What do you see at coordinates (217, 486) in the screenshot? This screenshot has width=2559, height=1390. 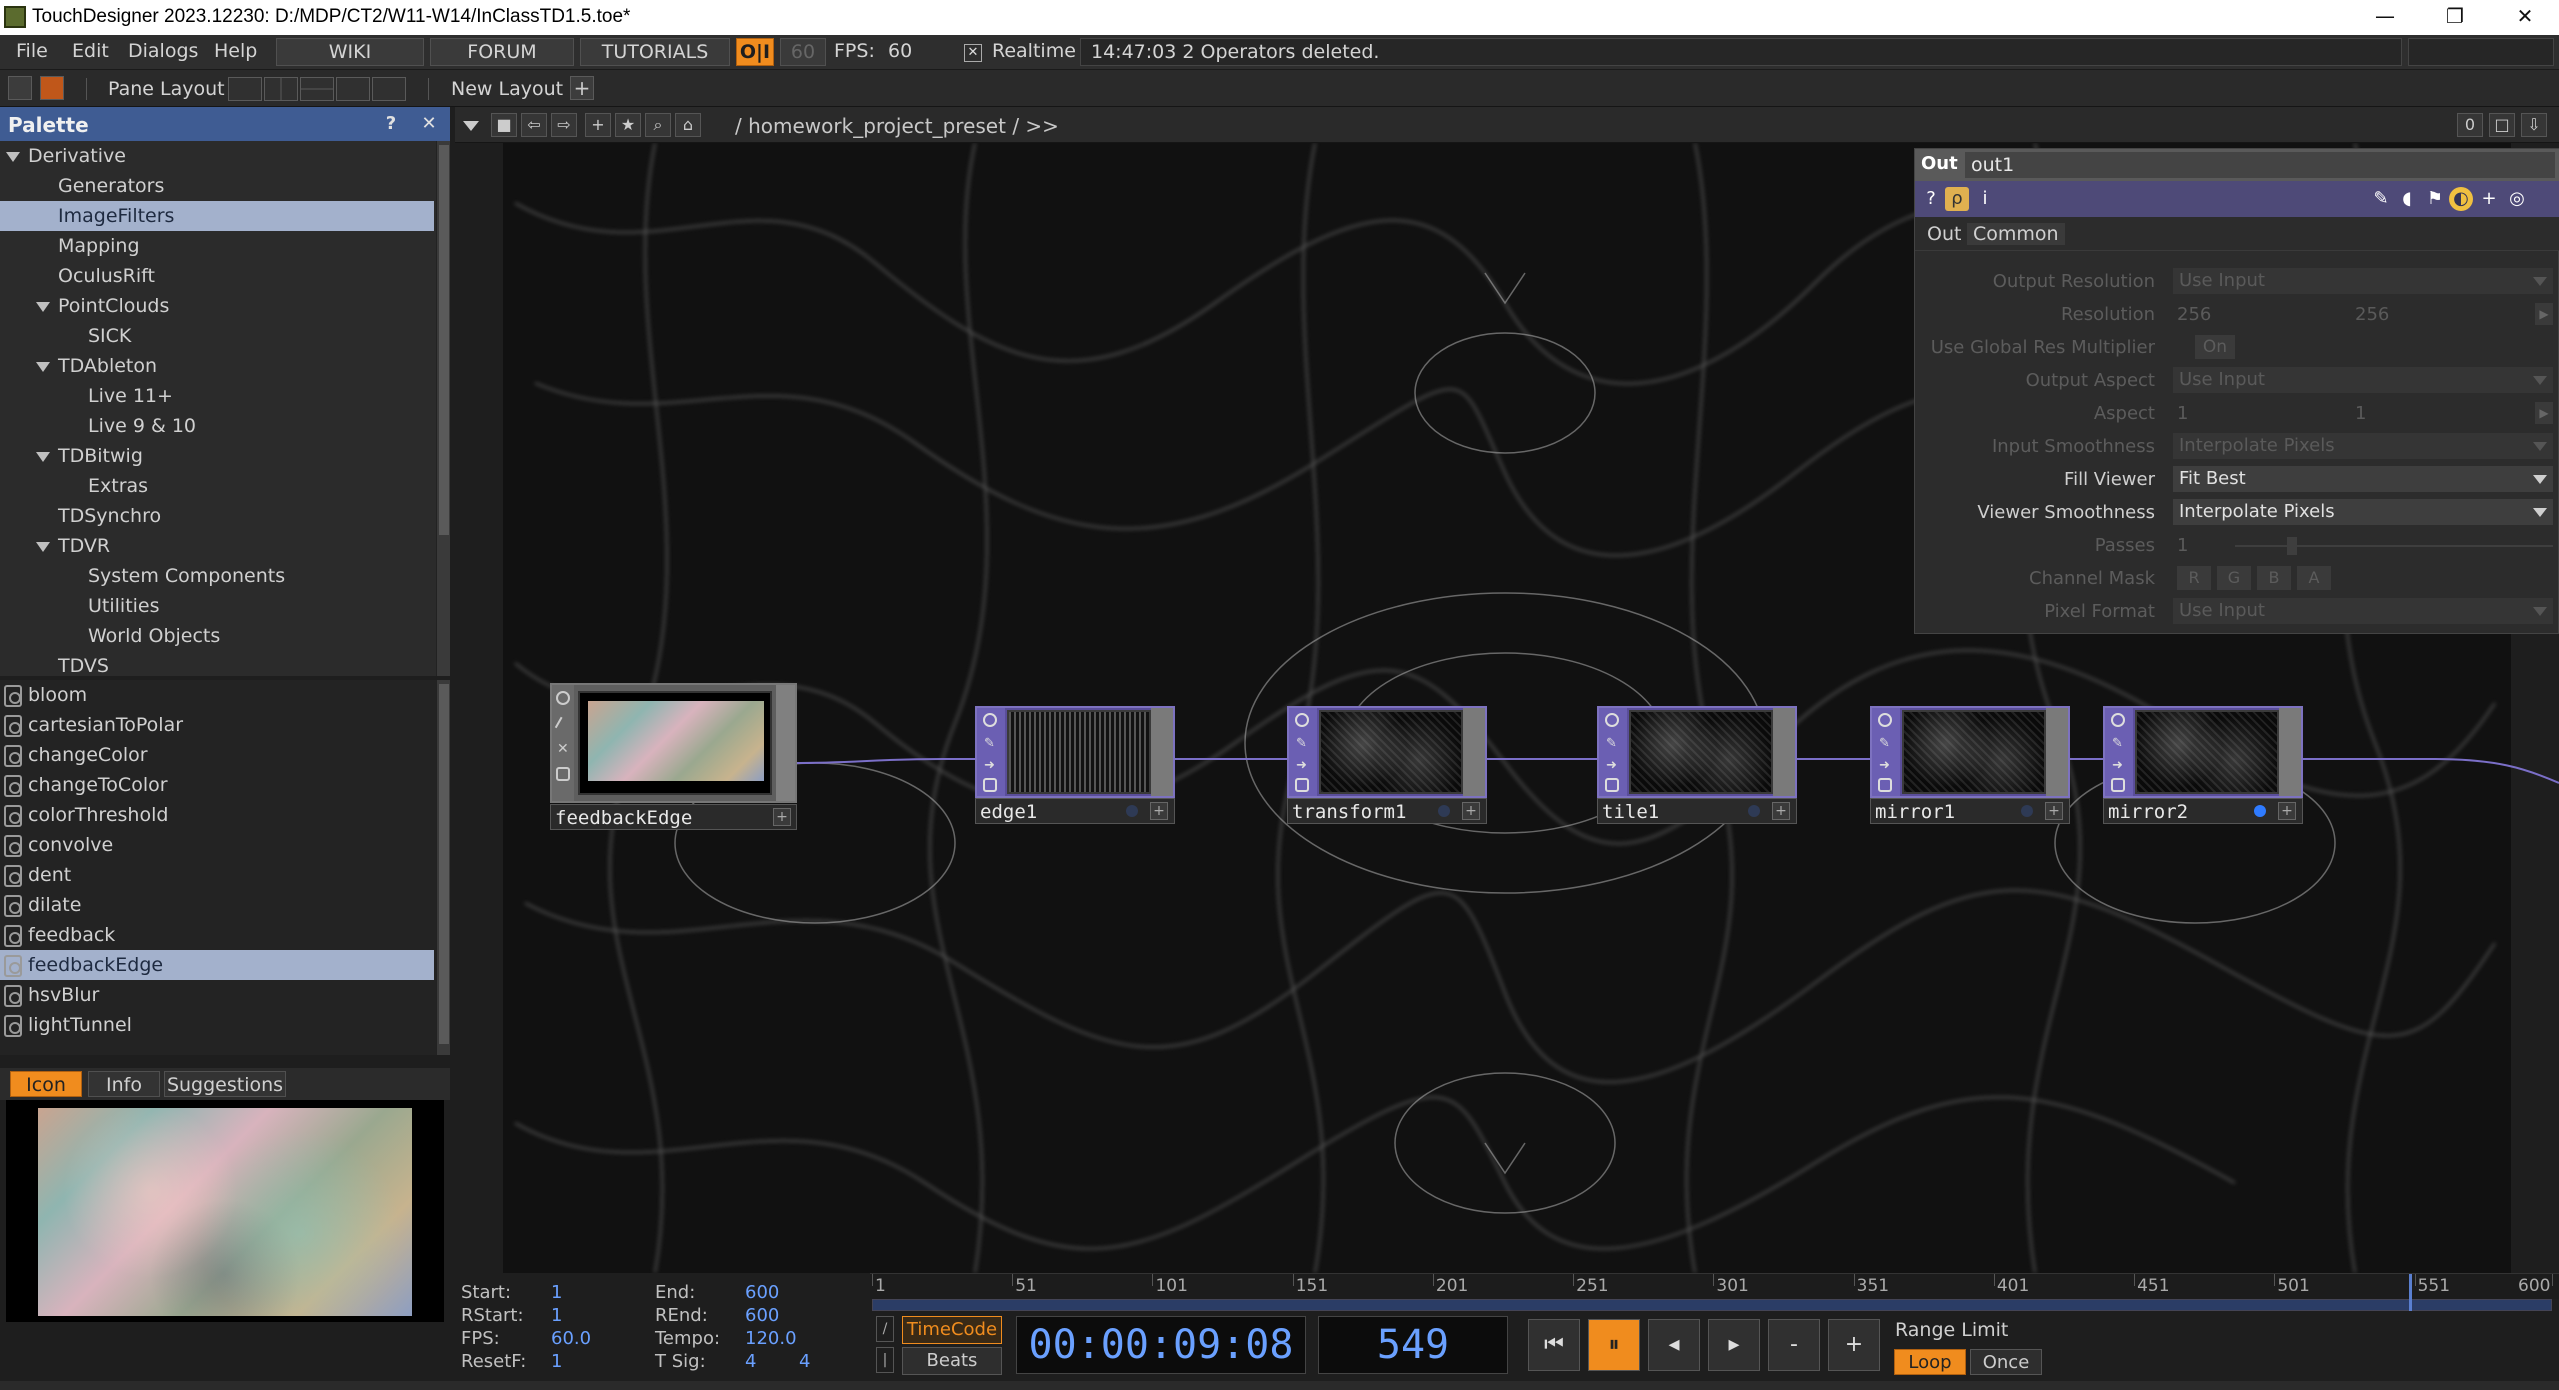 I see `palette-tree-item: Extras` at bounding box center [217, 486].